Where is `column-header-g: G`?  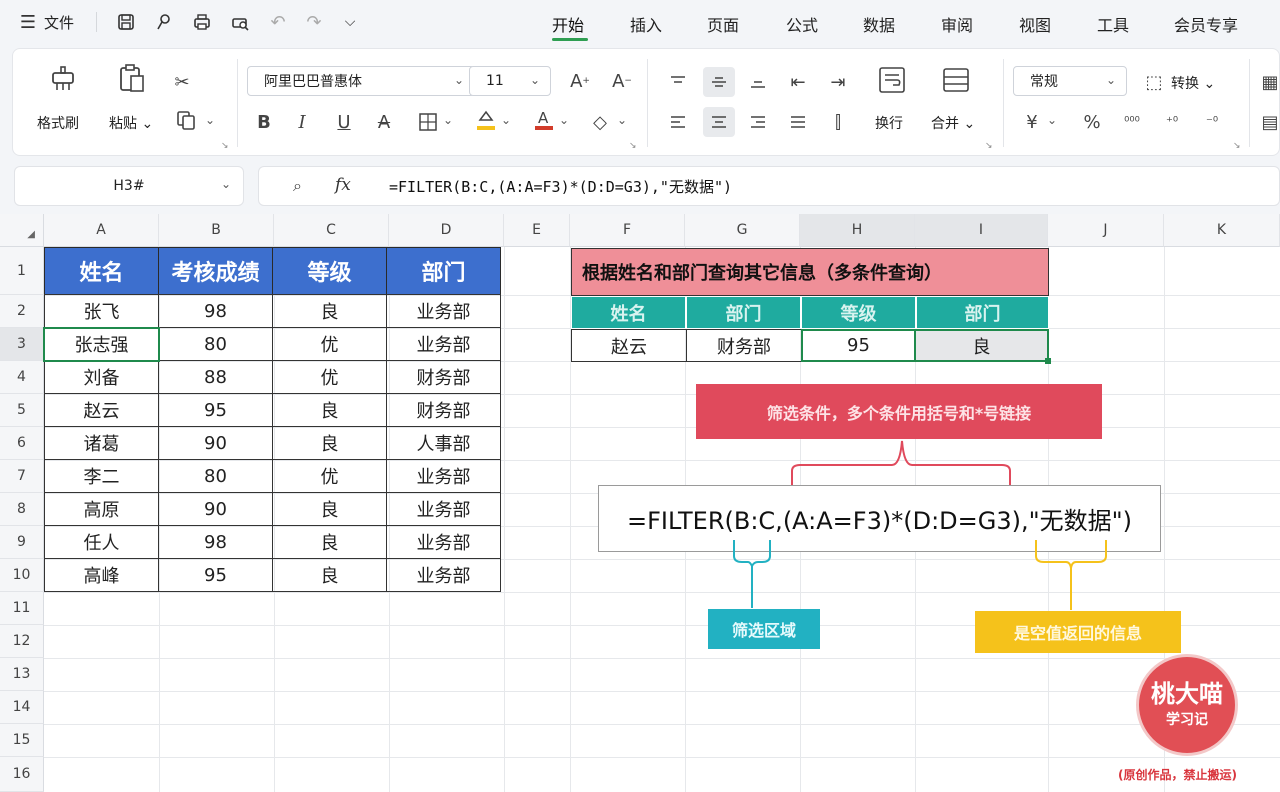 column-header-g: G is located at coordinates (742, 230).